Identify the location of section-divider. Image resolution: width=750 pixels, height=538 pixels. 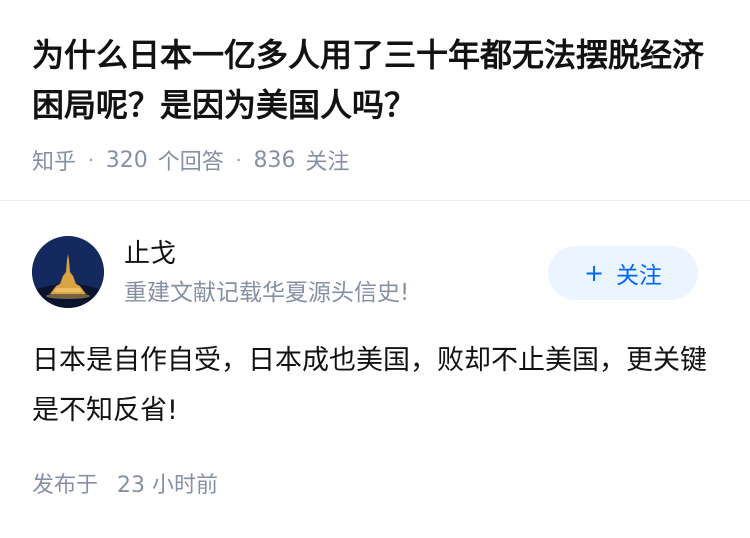
(375, 200).